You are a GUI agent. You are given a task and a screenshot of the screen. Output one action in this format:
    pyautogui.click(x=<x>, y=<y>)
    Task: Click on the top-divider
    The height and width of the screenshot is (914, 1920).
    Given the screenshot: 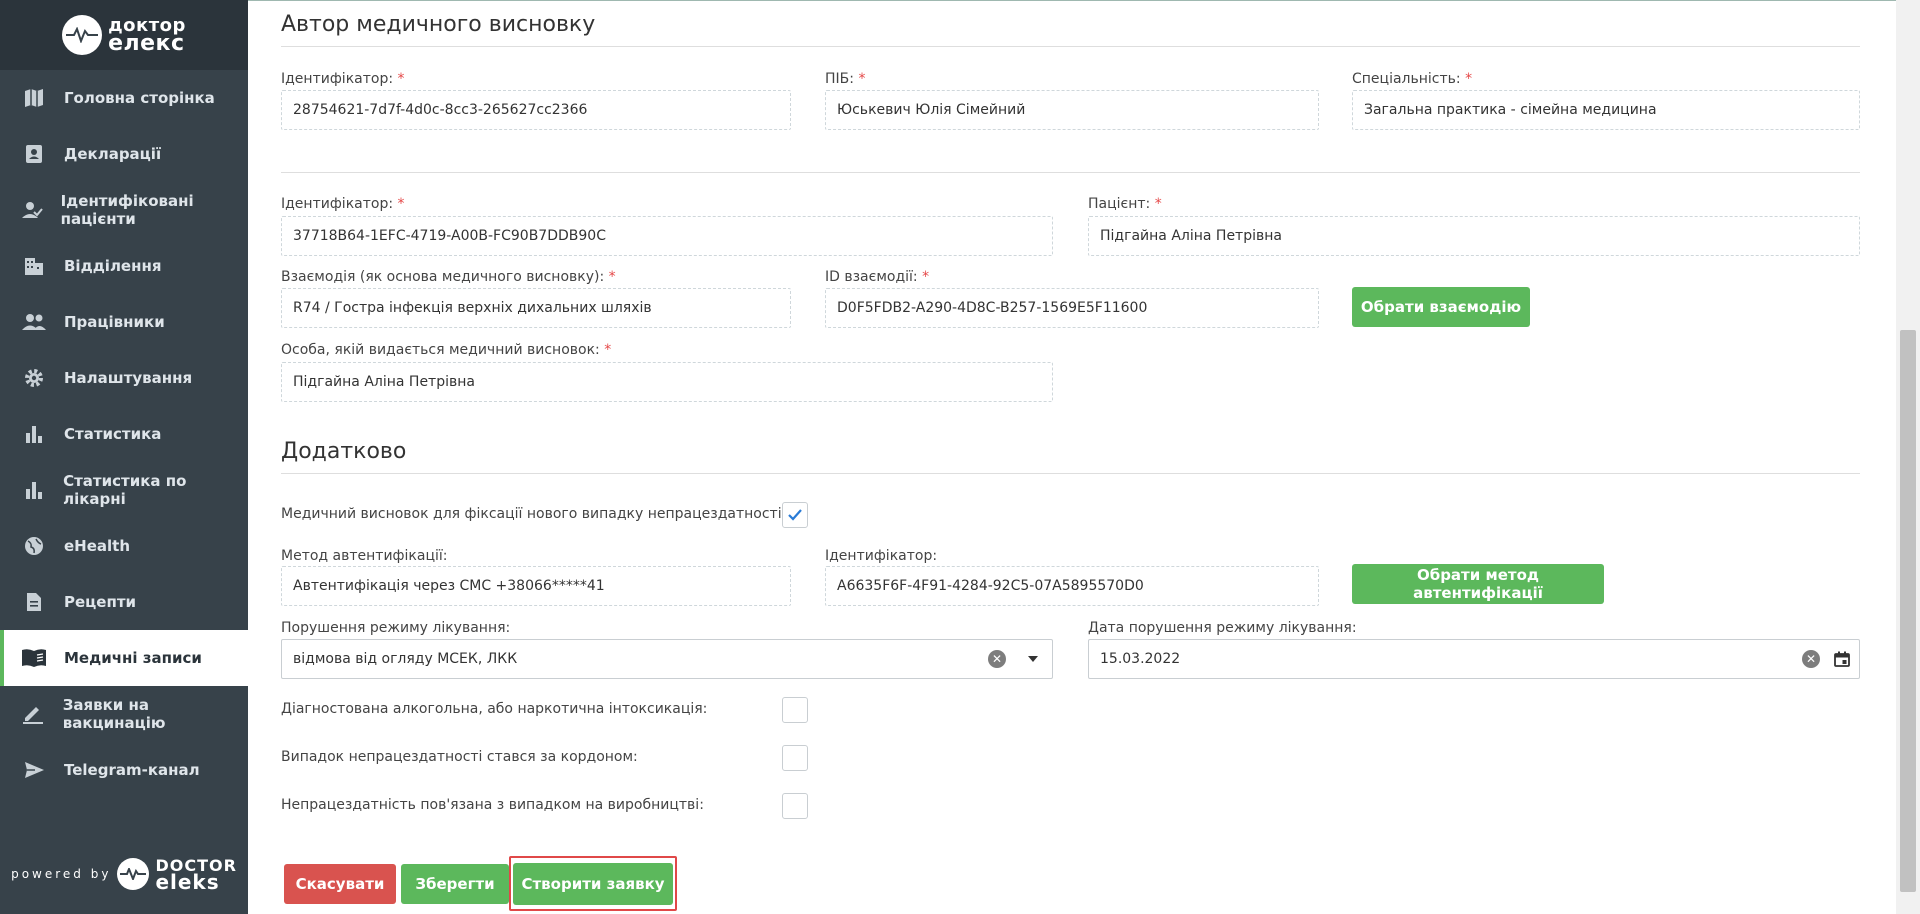 What is the action you would take?
    pyautogui.click(x=1072, y=0)
    